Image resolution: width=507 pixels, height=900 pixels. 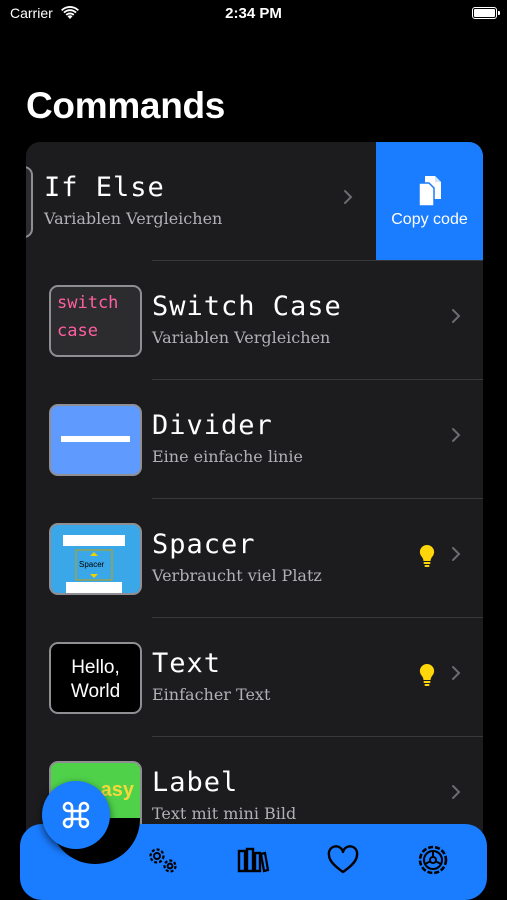 What do you see at coordinates (77, 331) in the screenshot?
I see `thumb-text: case` at bounding box center [77, 331].